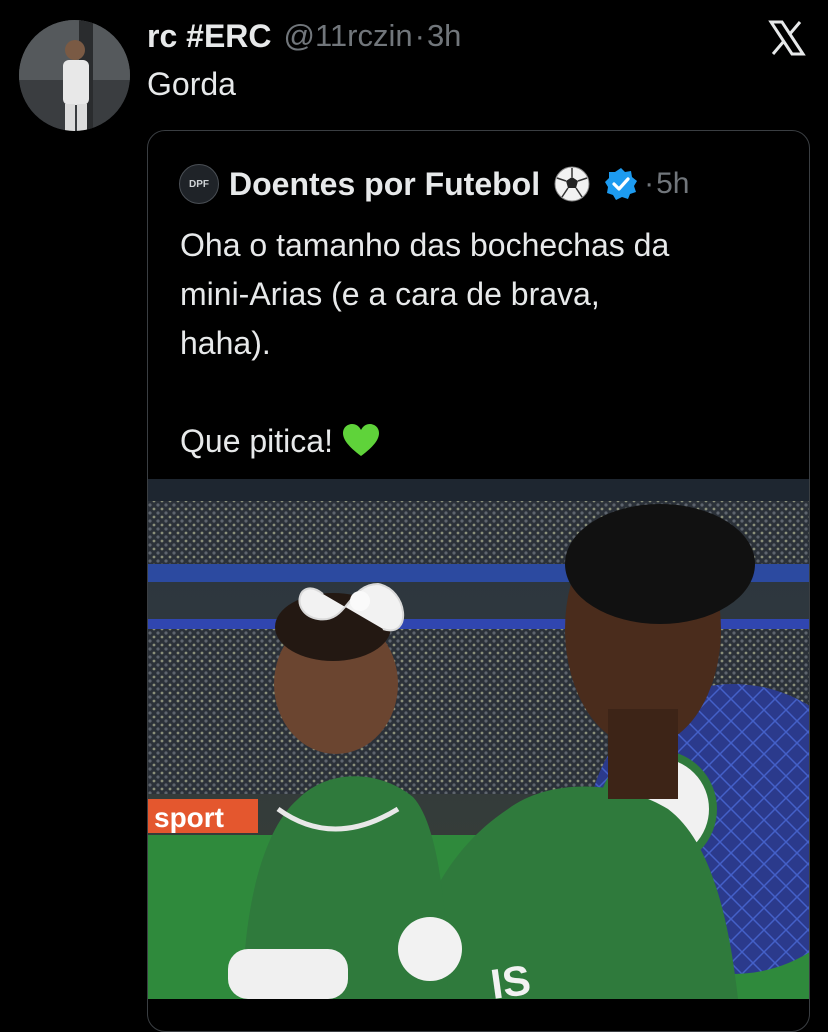 The width and height of the screenshot is (828, 1032). What do you see at coordinates (225, 343) in the screenshot?
I see `quoted-text-line: haha).` at bounding box center [225, 343].